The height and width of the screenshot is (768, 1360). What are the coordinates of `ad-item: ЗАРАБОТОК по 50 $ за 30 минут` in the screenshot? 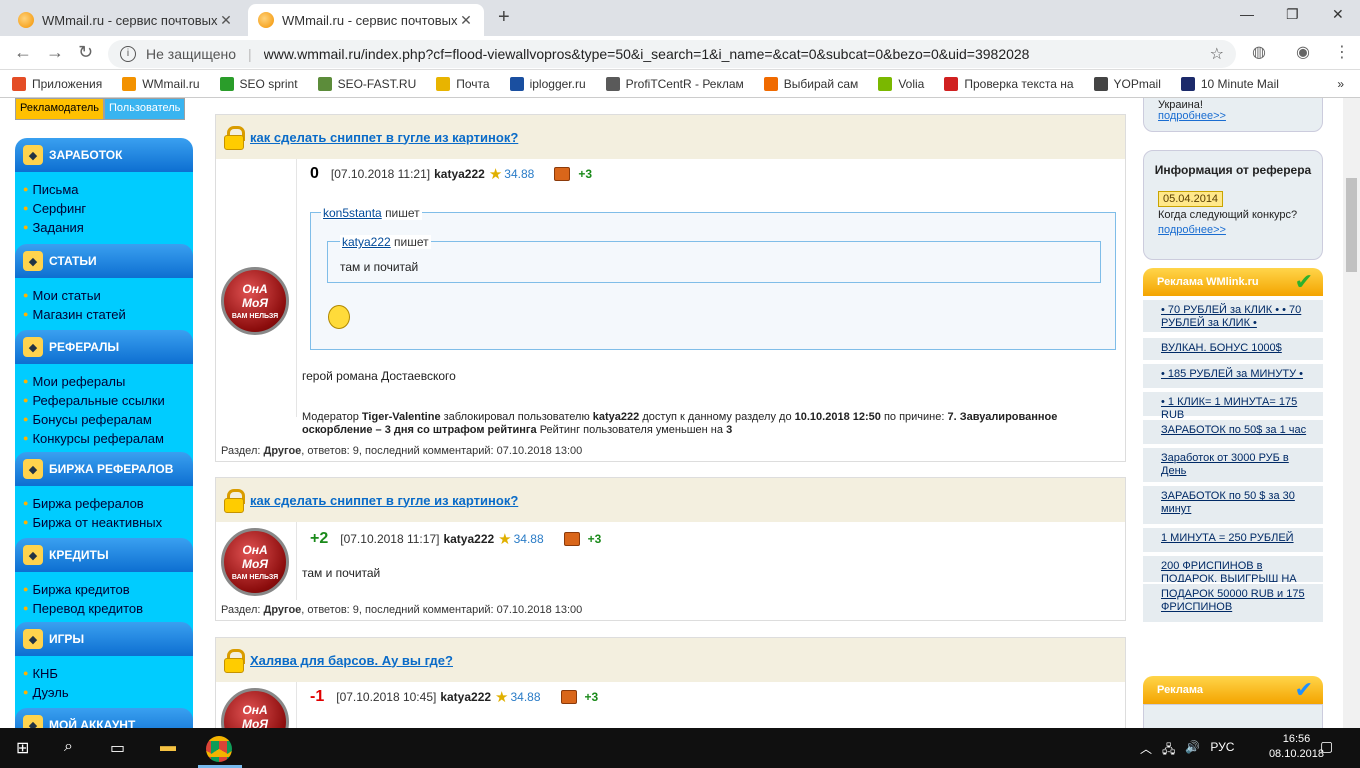 It's located at (1233, 504).